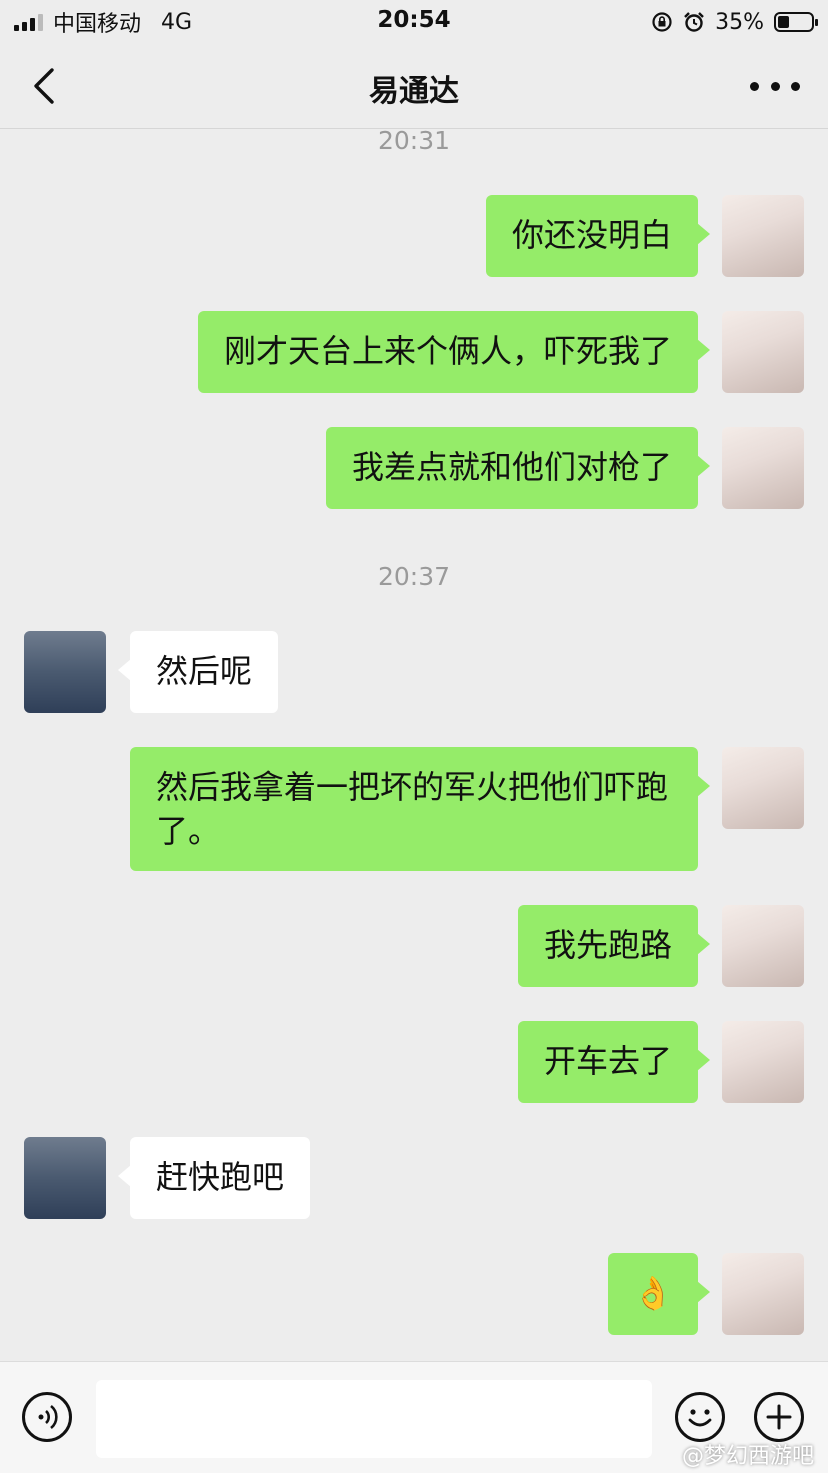  What do you see at coordinates (662, 22) in the screenshot?
I see `rotation-lock-icon` at bounding box center [662, 22].